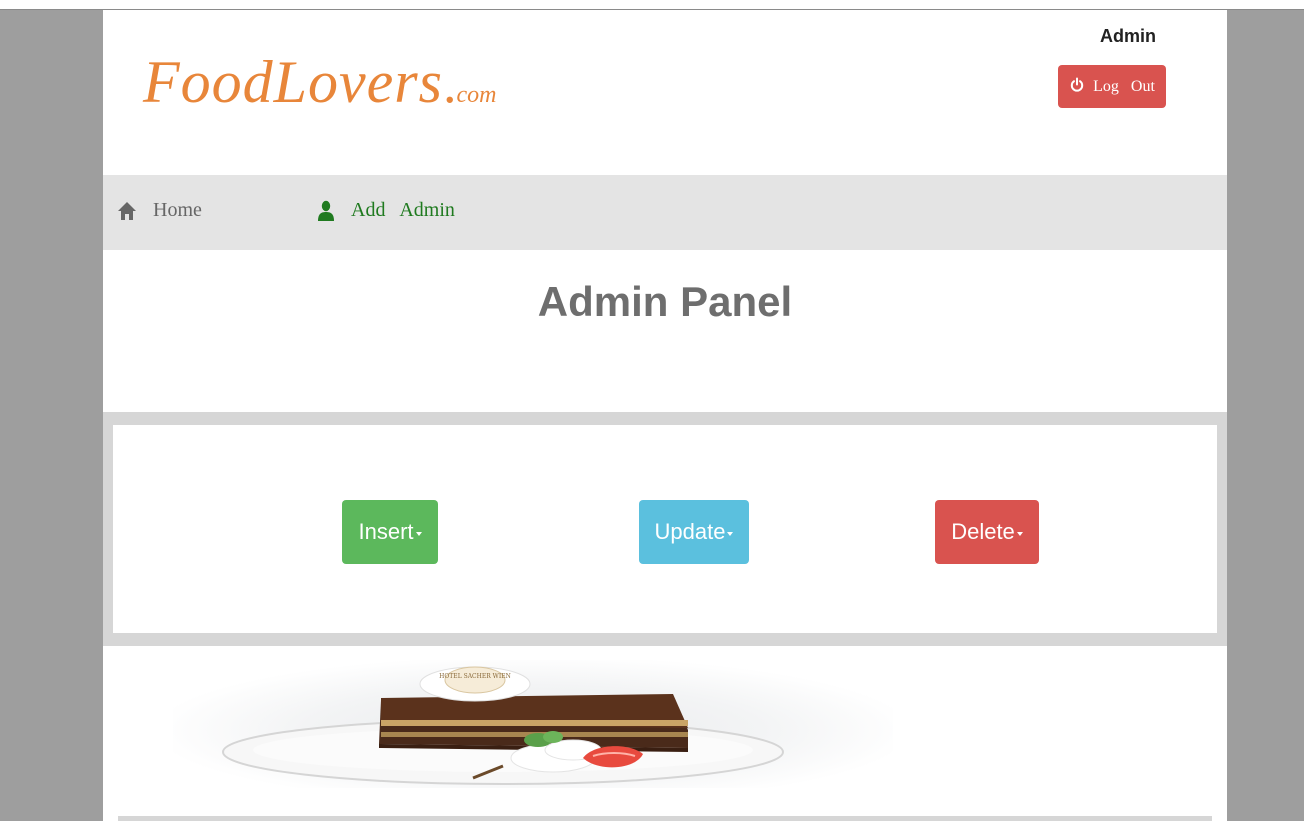  I want to click on logout-button: Log Out, so click(1112, 86).